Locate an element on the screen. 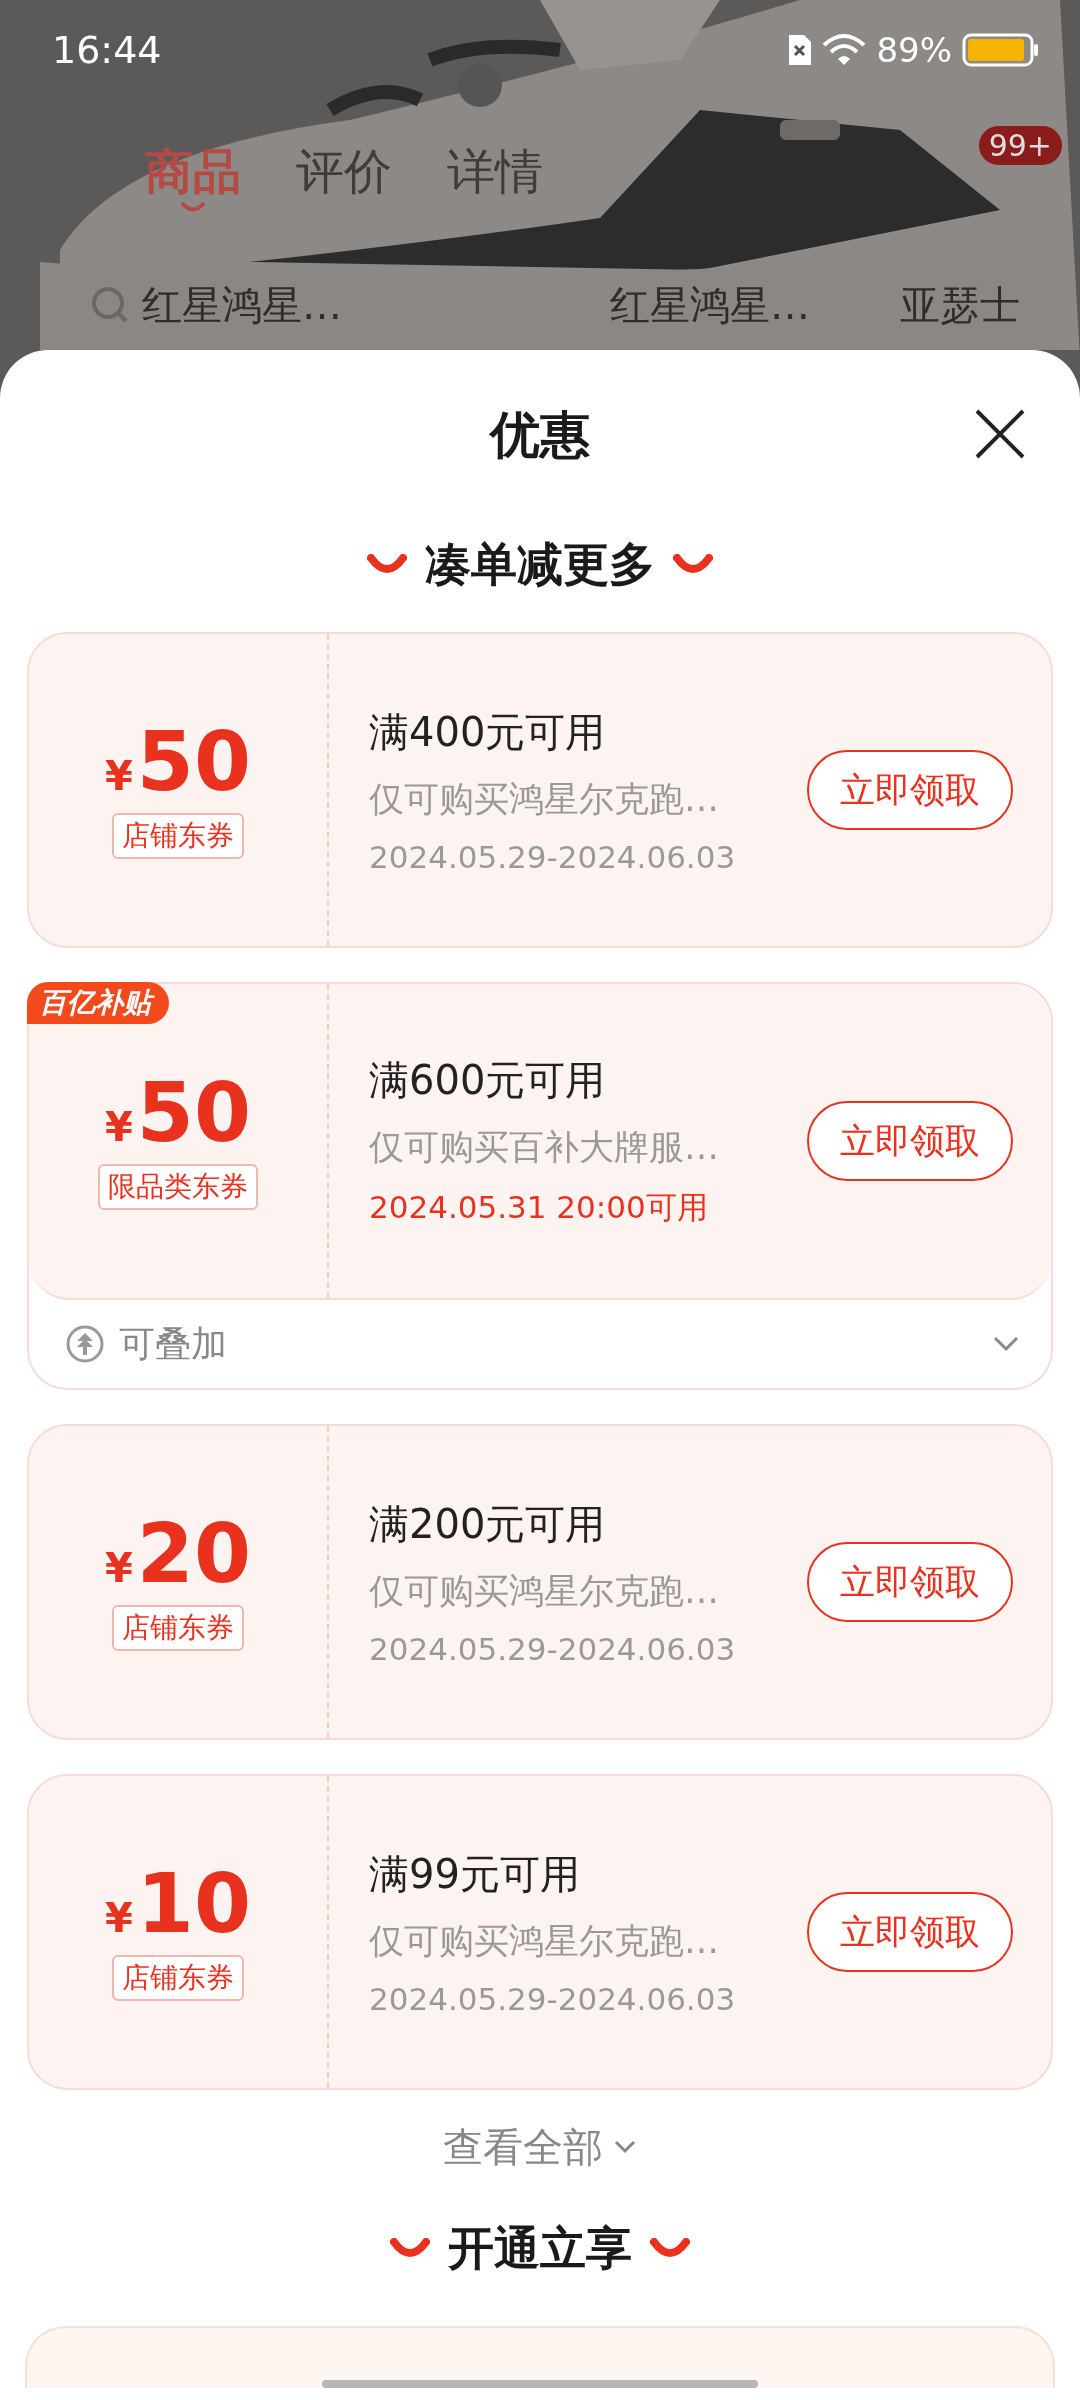  coupon-tag: 限品类东券 is located at coordinates (178, 1187).